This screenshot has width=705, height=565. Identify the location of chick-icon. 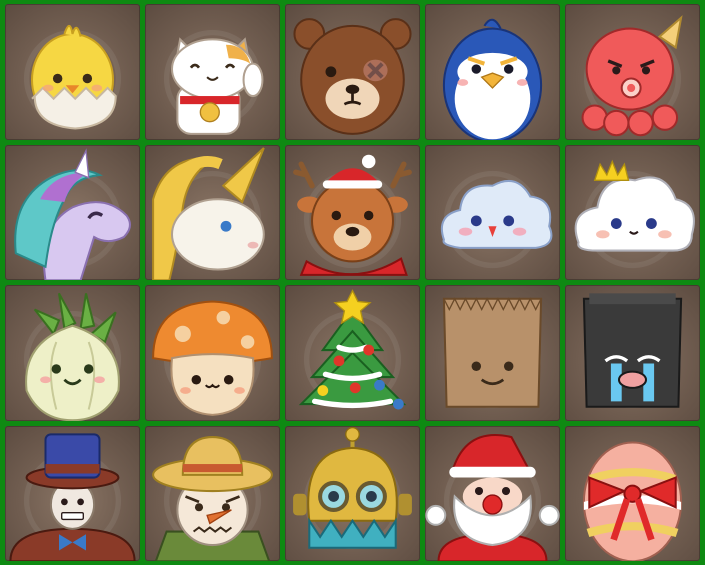
(72, 77).